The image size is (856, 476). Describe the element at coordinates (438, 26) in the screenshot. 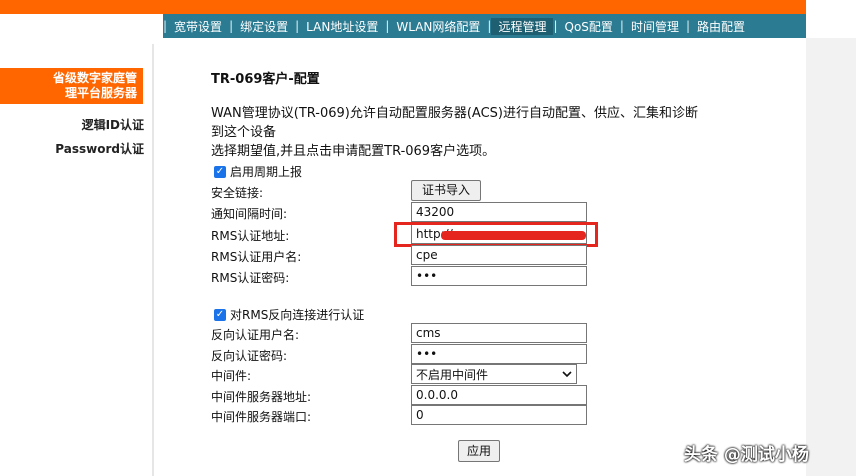

I see `nav-wlan: WLAN网络配置` at that location.